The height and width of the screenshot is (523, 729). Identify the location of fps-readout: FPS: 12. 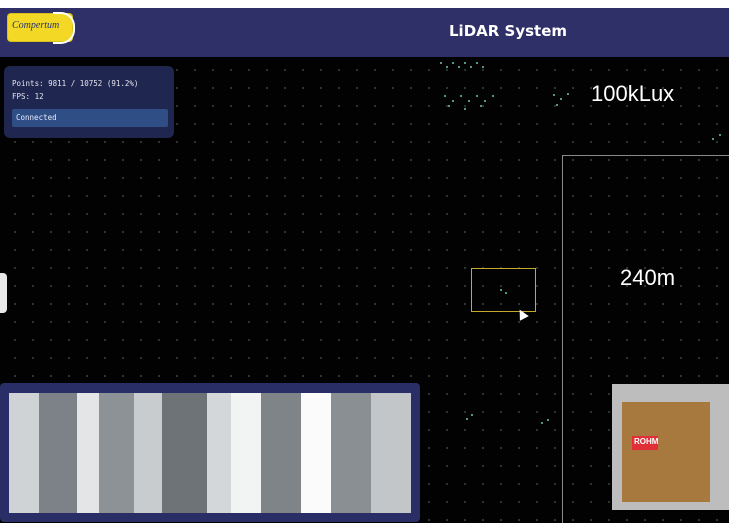
(28, 96).